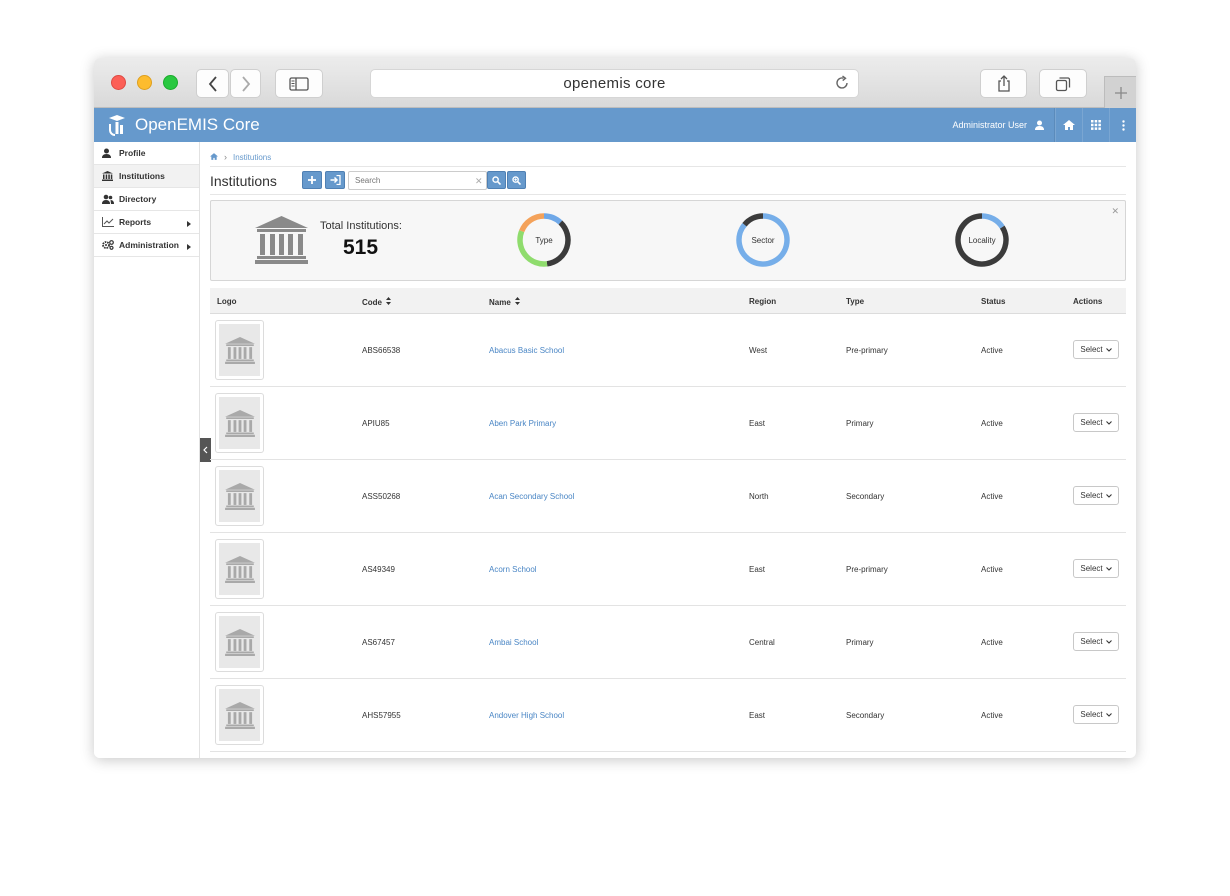 This screenshot has width=1230, height=896. I want to click on sidebar-item-profile: Profile, so click(146, 153).